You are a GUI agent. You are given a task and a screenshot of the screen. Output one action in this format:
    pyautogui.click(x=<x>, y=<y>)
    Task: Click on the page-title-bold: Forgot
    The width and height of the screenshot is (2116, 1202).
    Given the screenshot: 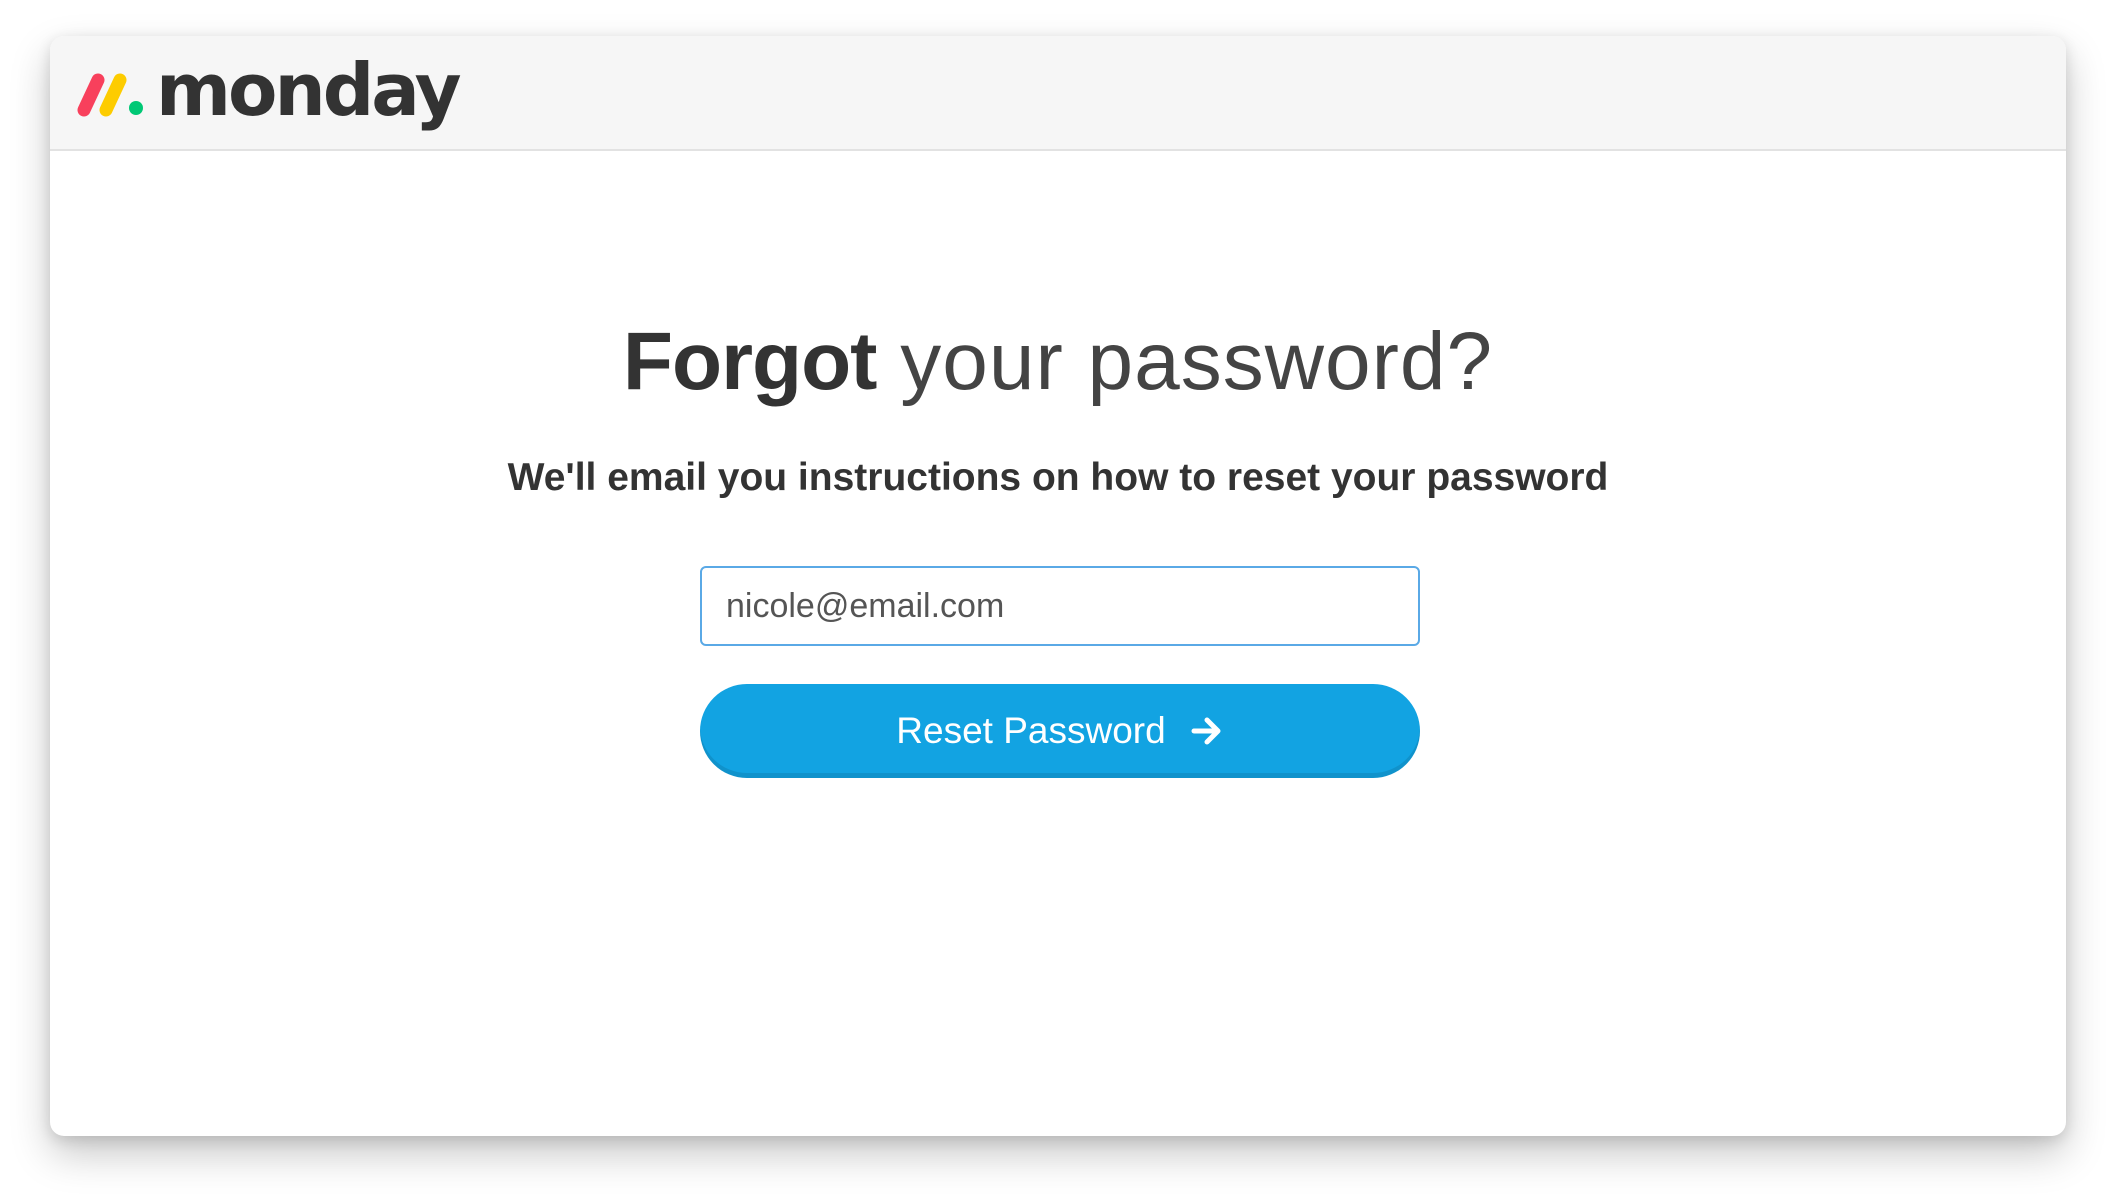 What is the action you would take?
    pyautogui.click(x=750, y=361)
    